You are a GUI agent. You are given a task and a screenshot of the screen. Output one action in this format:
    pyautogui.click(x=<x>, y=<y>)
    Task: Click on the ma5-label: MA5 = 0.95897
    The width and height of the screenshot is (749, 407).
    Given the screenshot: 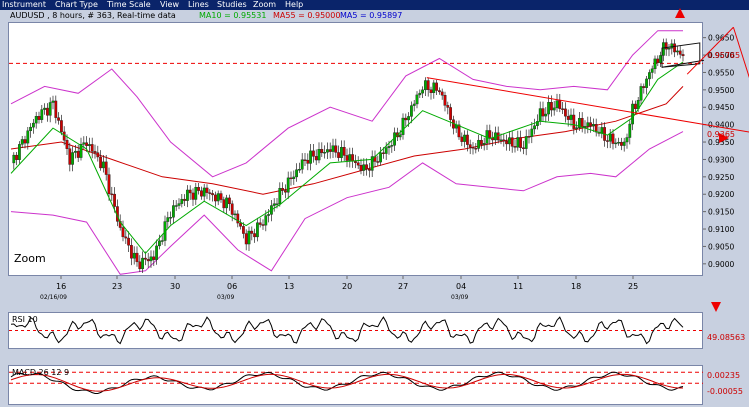 What is the action you would take?
    pyautogui.click(x=371, y=15)
    